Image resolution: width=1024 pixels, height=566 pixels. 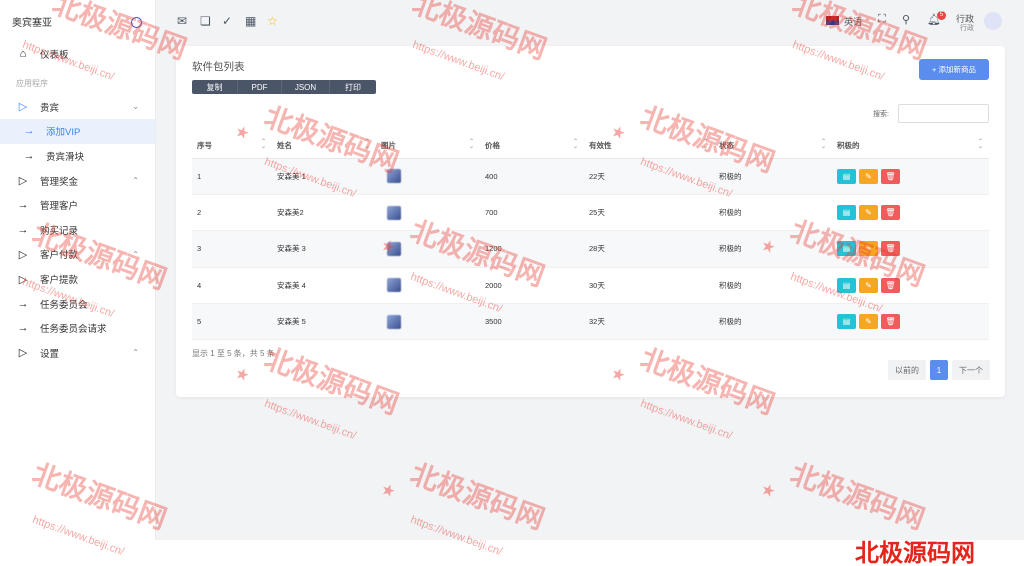 What do you see at coordinates (324, 249) in the screenshot?
I see `cell-name: 安森美 3` at bounding box center [324, 249].